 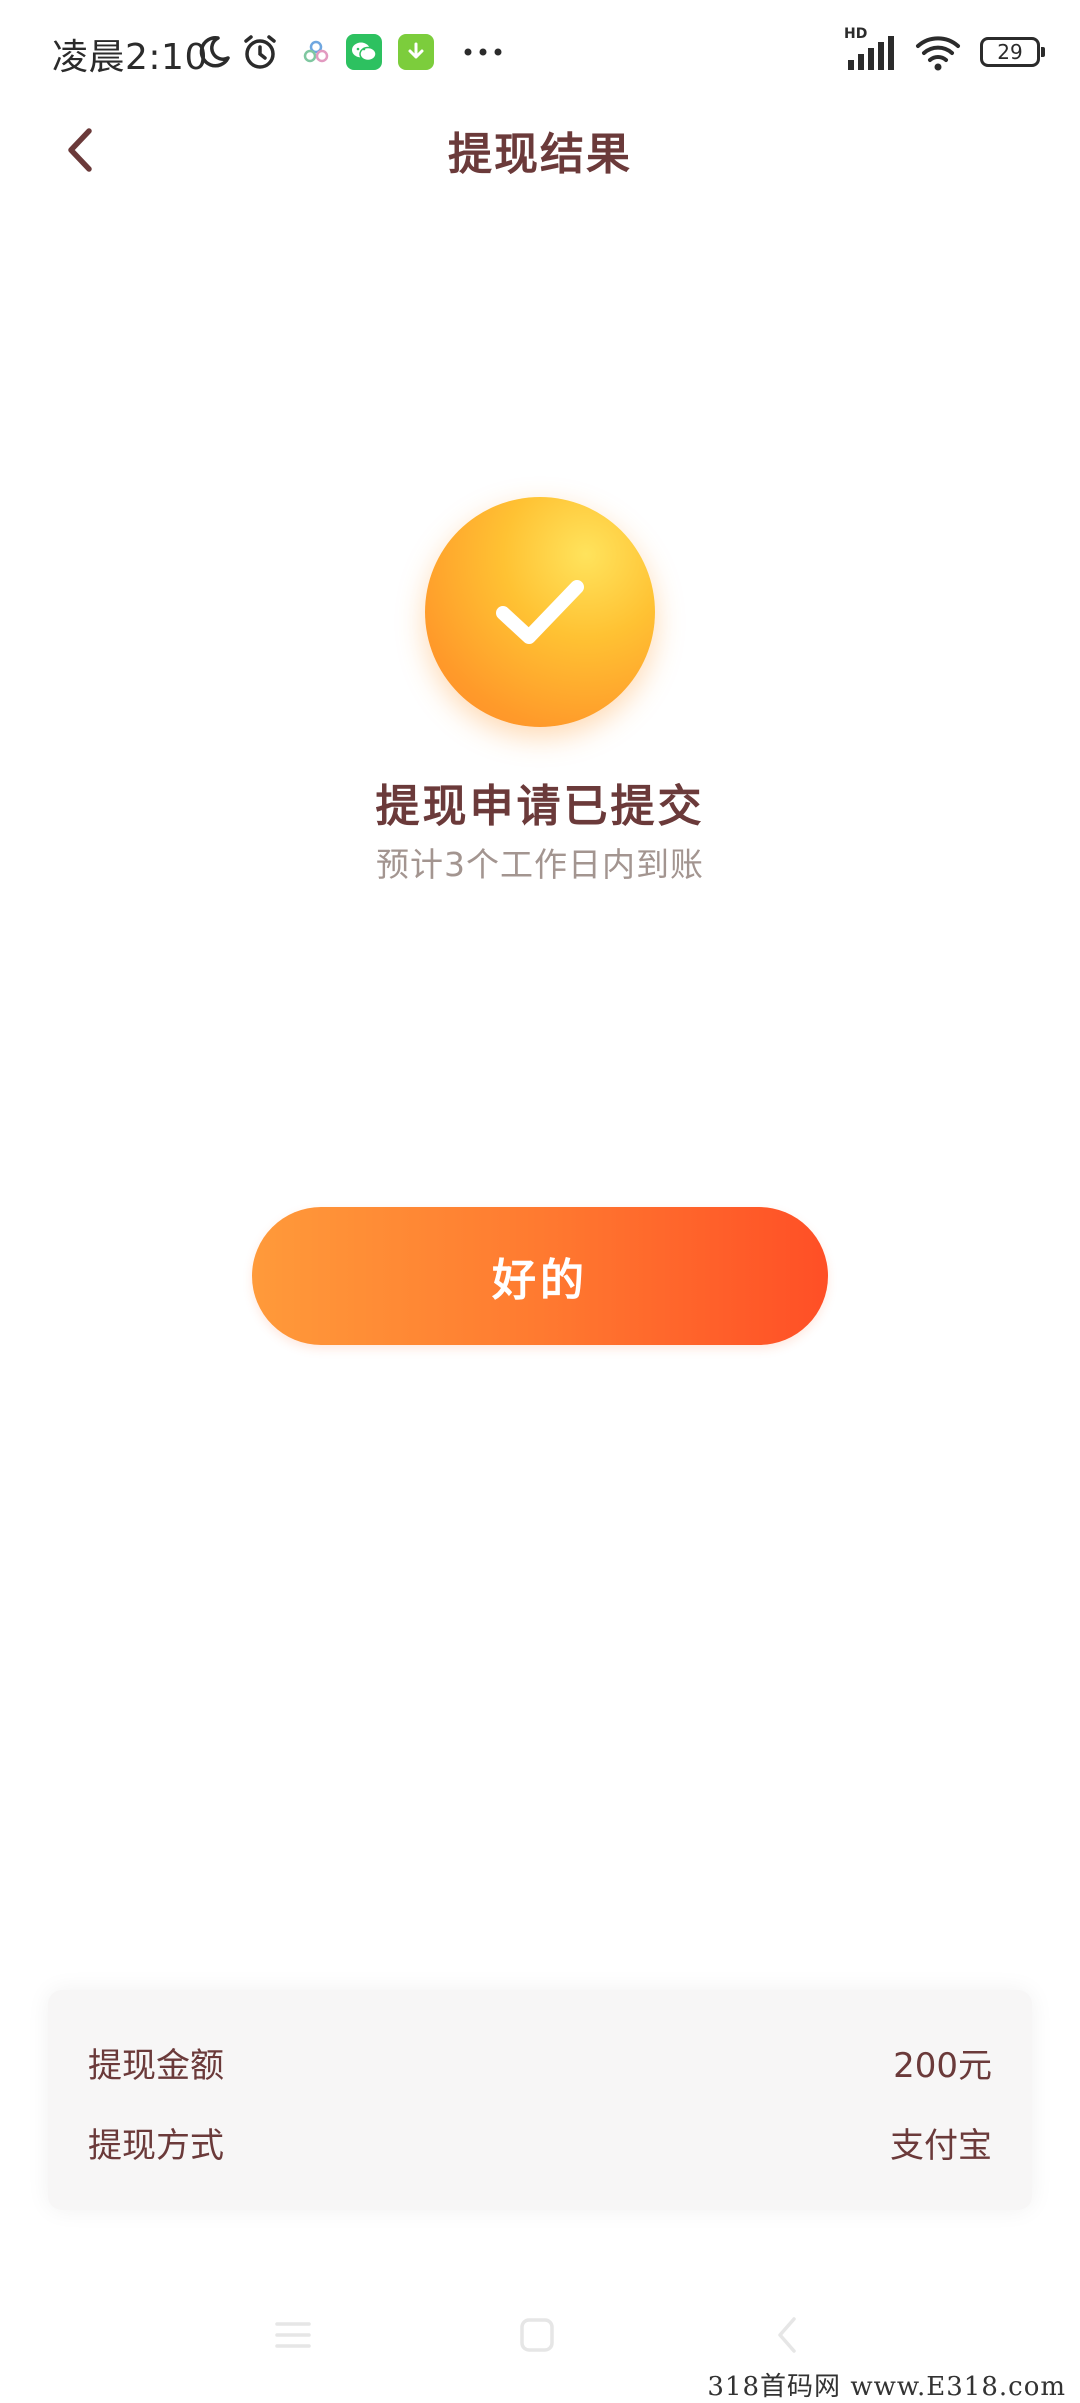 I want to click on battery-level: 29, so click(x=1010, y=52).